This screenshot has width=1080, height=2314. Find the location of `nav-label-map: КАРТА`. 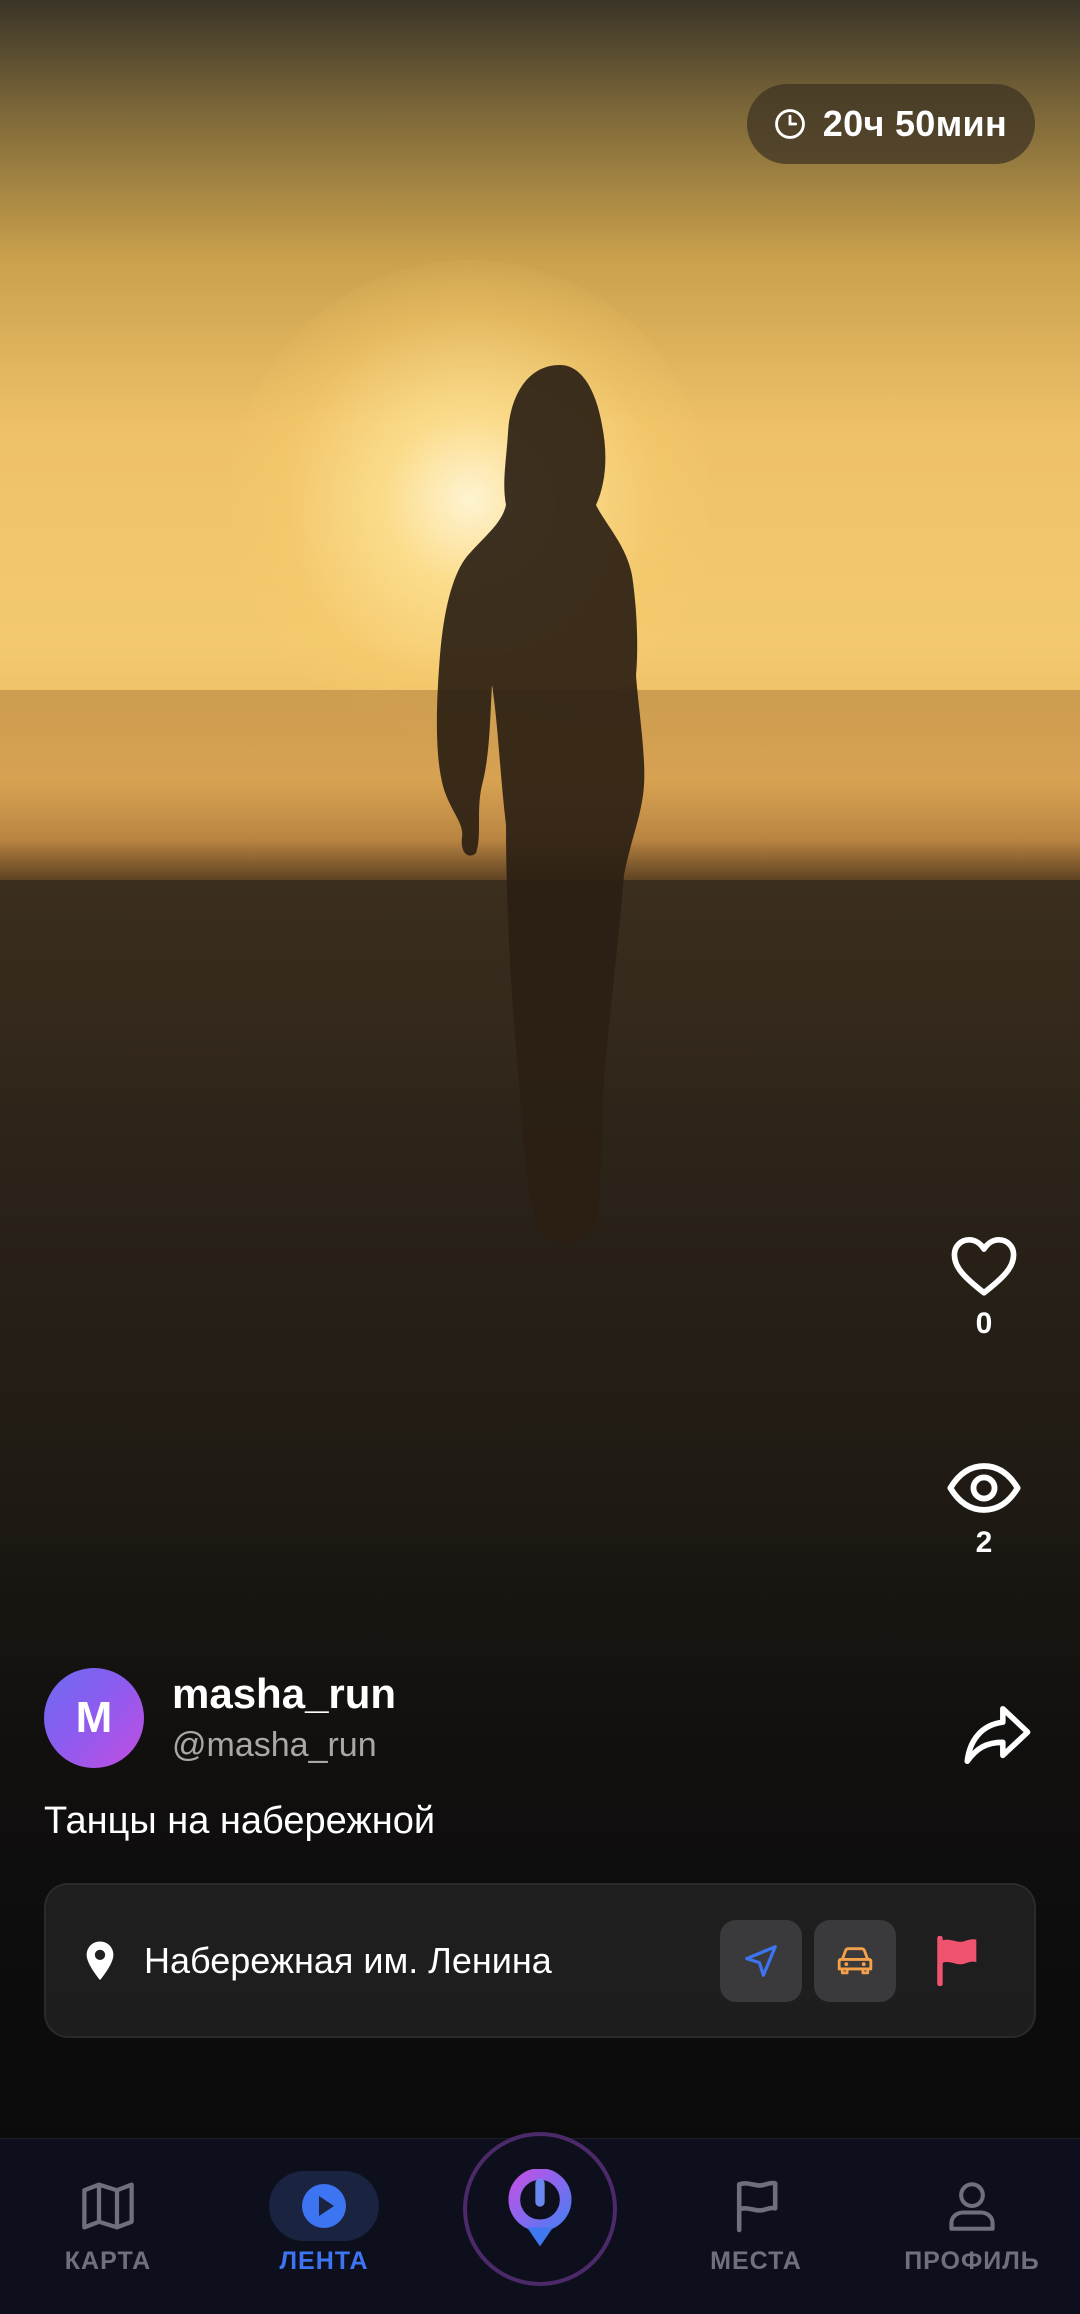

nav-label-map: КАРТА is located at coordinates (108, 2261).